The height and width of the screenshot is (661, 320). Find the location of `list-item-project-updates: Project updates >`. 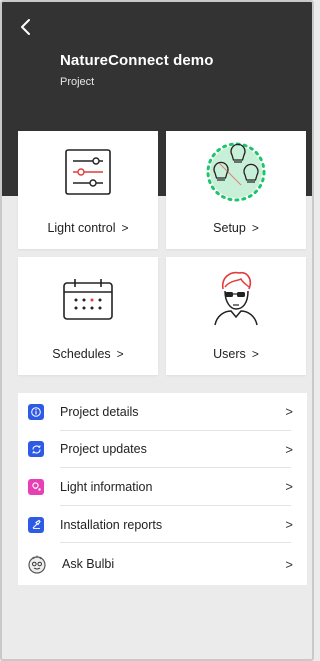

list-item-project-updates: Project updates > is located at coordinates (162, 450).